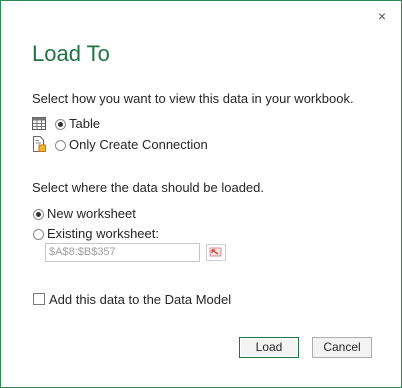  What do you see at coordinates (39, 299) in the screenshot?
I see `data-model-checkbox` at bounding box center [39, 299].